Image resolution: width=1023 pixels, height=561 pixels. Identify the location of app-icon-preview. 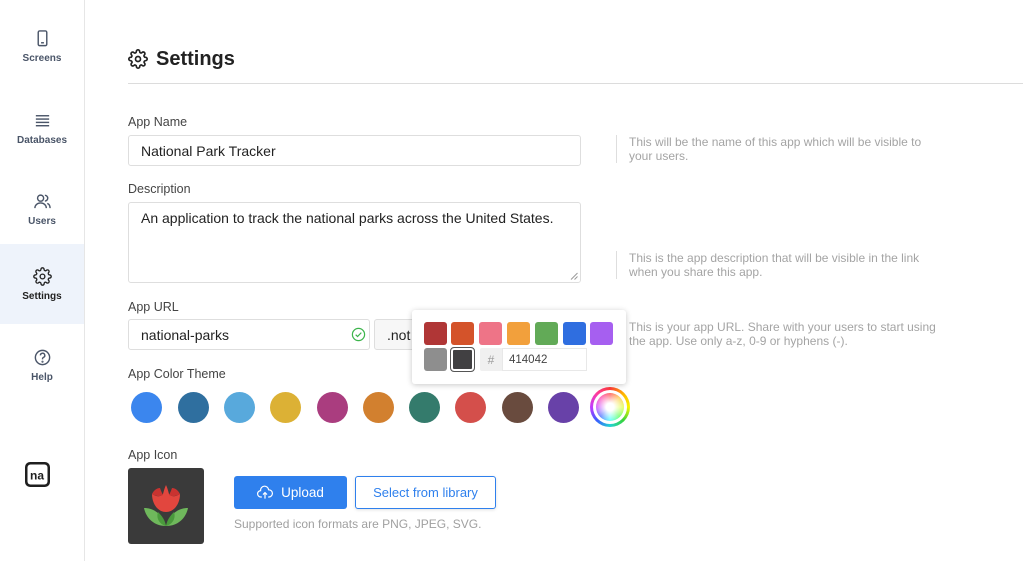
(166, 506).